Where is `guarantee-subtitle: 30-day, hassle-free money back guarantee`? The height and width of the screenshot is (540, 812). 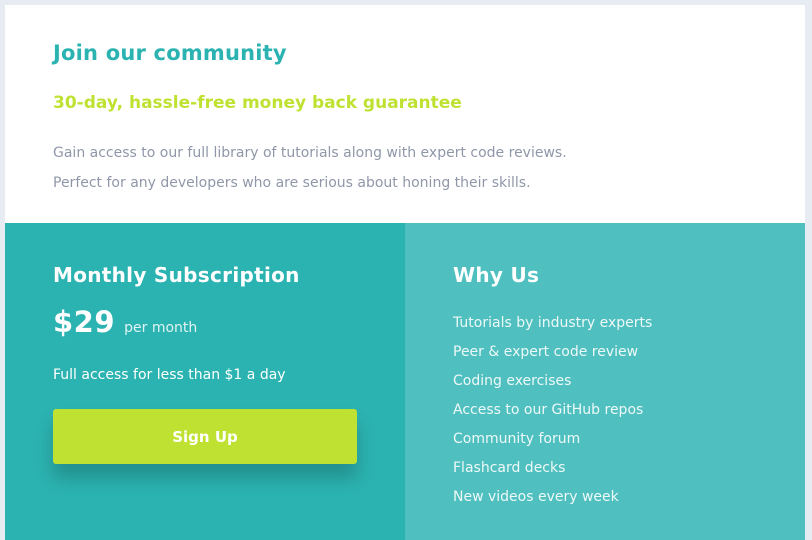 guarantee-subtitle: 30-day, hassle-free money back guarantee is located at coordinates (257, 103).